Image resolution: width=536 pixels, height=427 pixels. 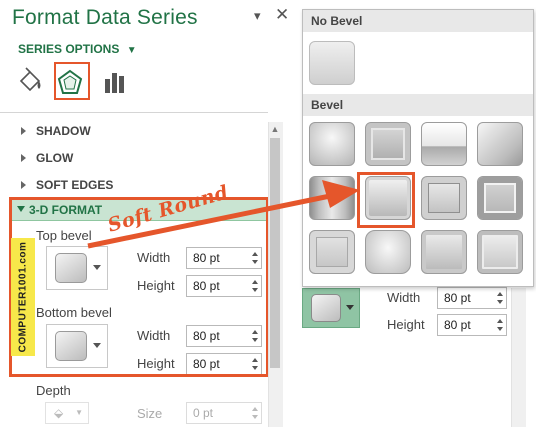 What do you see at coordinates (444, 198) in the screenshot?
I see `bevel-tile-convex` at bounding box center [444, 198].